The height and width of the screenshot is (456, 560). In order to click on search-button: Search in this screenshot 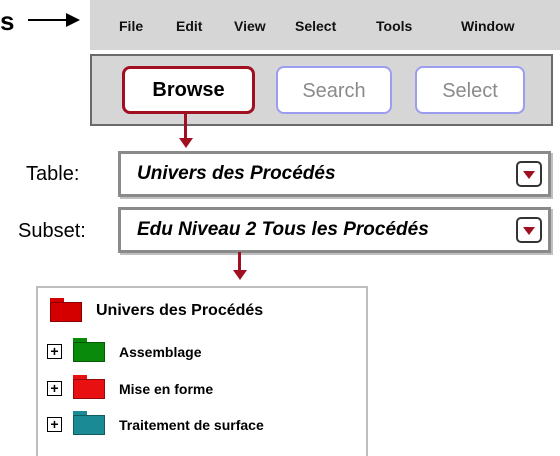, I will do `click(334, 90)`.